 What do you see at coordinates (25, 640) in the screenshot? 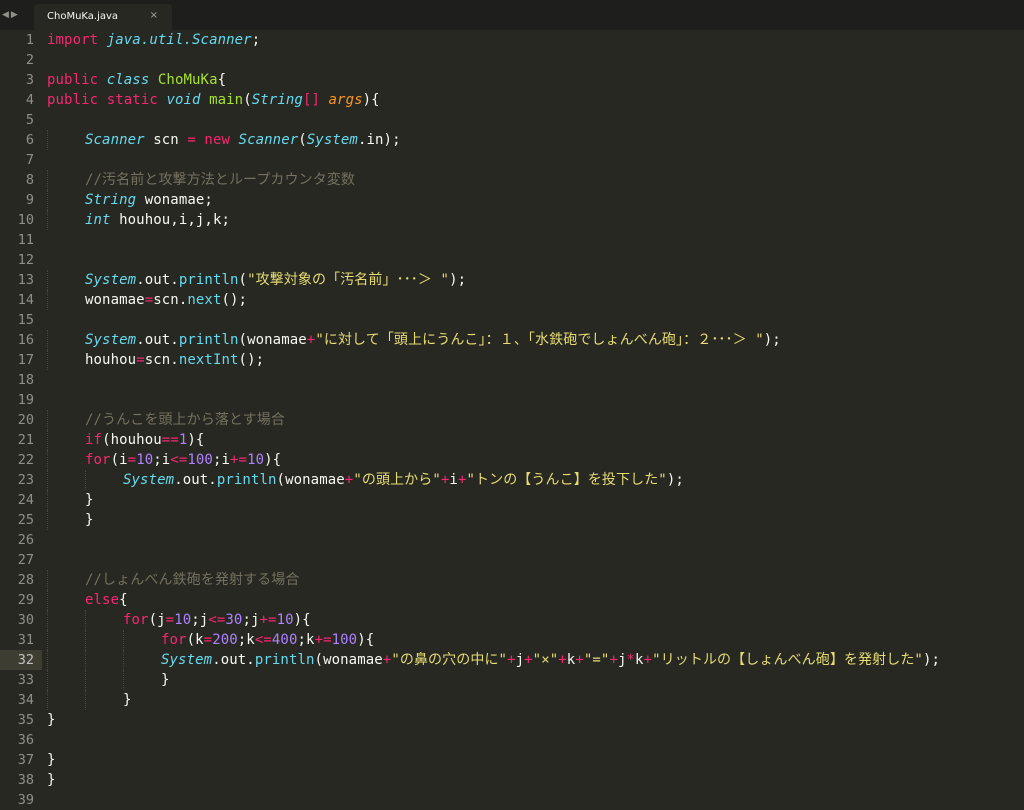
I see `line-number: 31` at bounding box center [25, 640].